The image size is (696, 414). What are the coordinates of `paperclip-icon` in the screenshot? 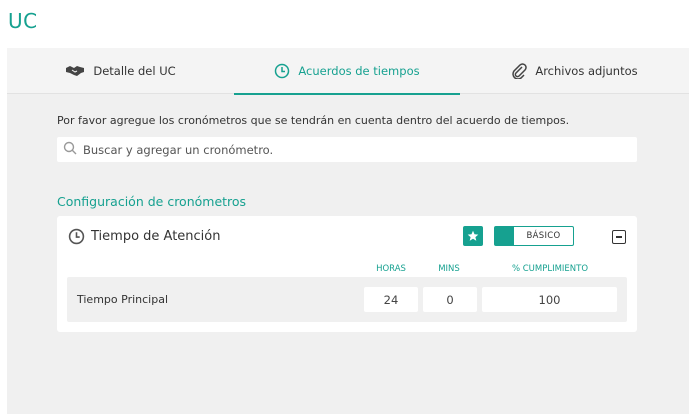 It's located at (519, 71).